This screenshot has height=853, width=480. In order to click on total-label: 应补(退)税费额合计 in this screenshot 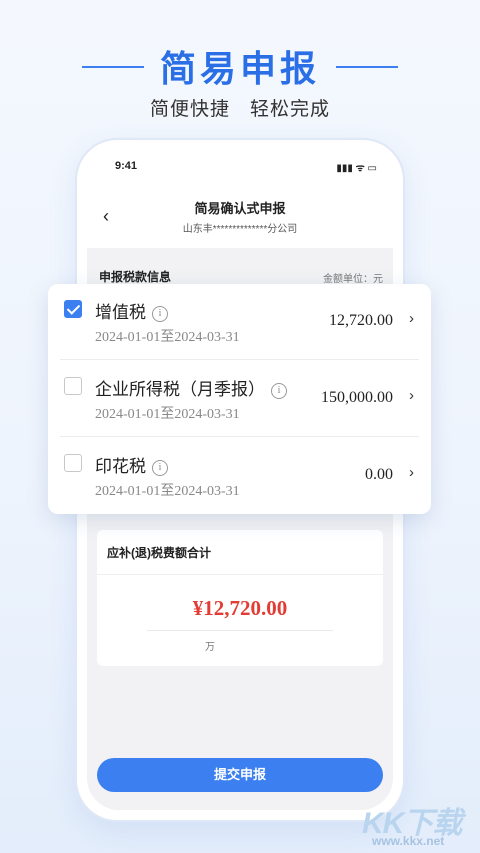, I will do `click(159, 553)`.